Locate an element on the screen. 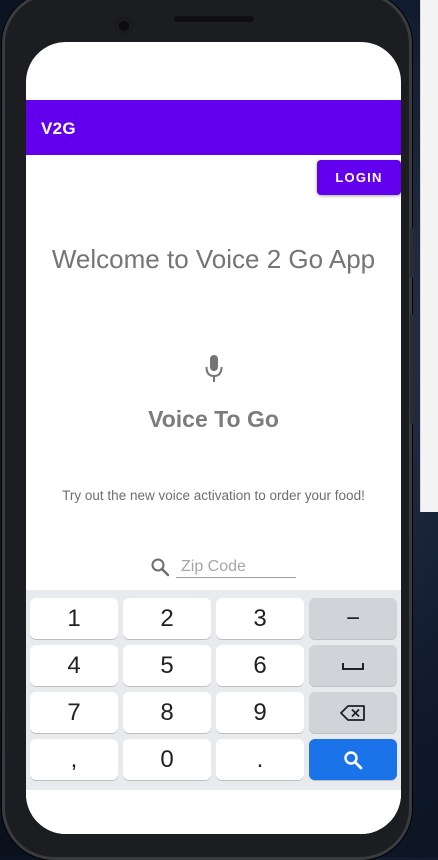  backspace-icon is located at coordinates (352, 712).